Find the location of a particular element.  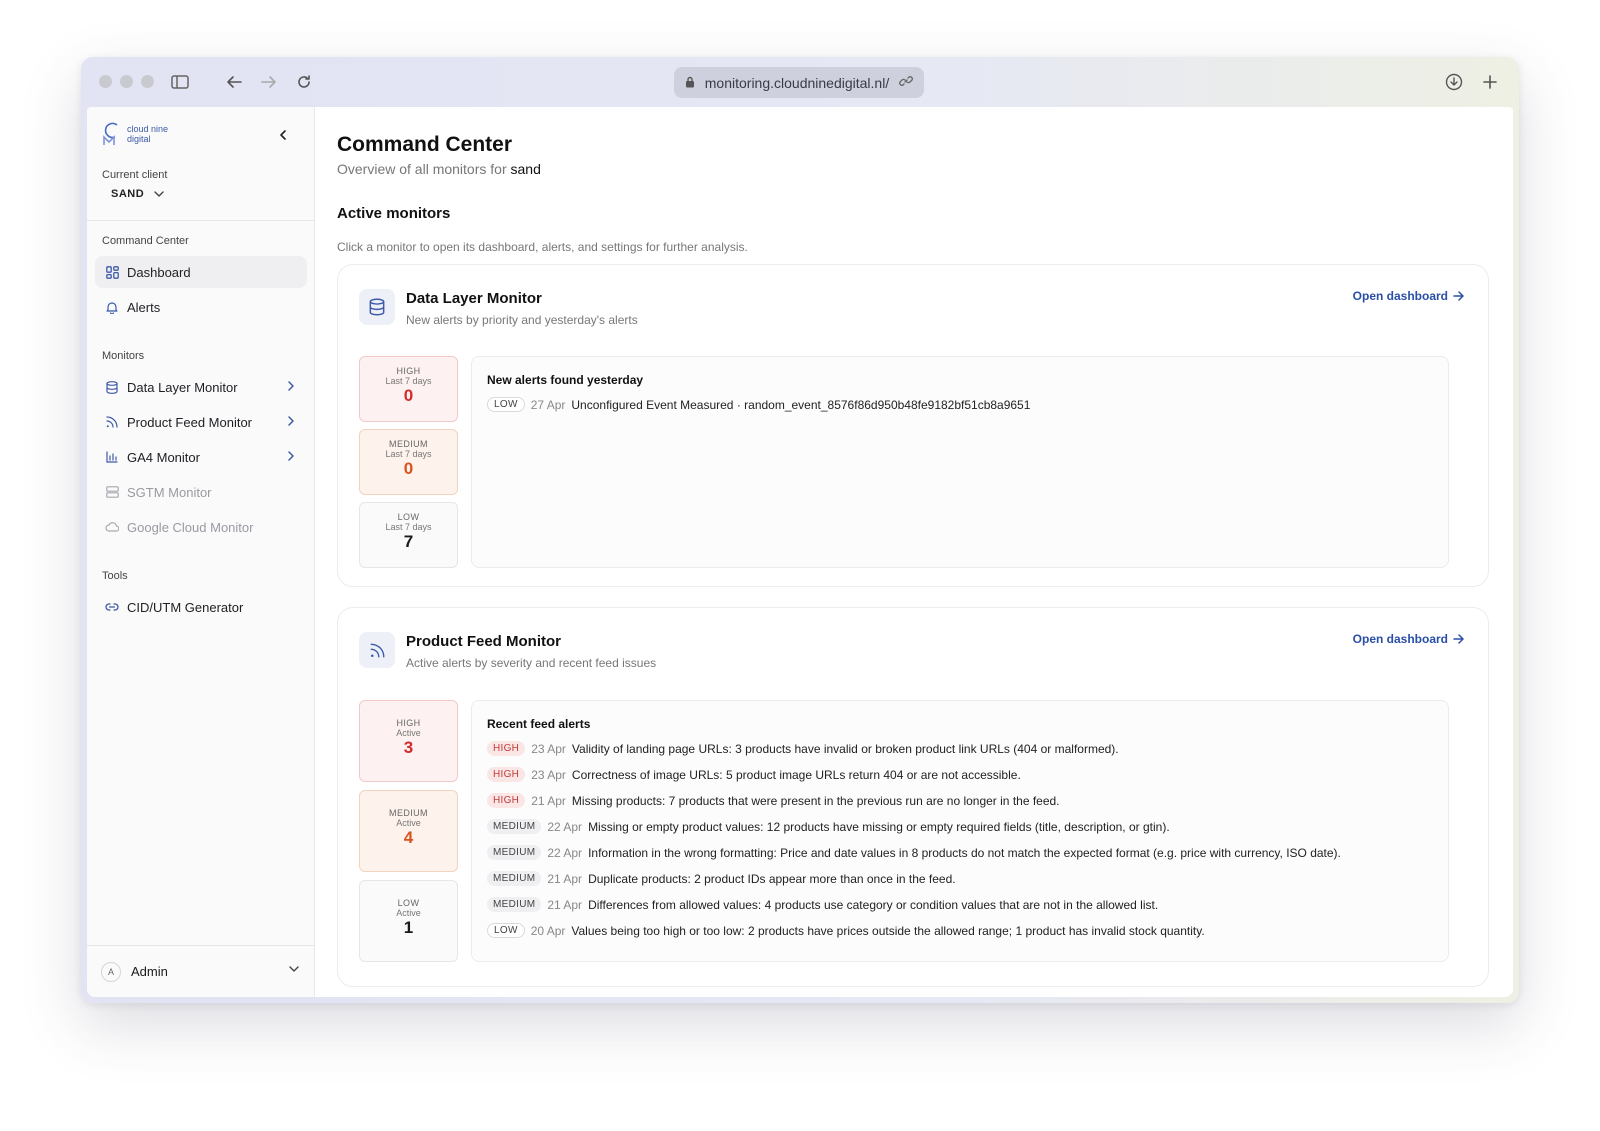

sidebar-item-cid-utm-generator: CID/UTM Generator is located at coordinates (201, 607).